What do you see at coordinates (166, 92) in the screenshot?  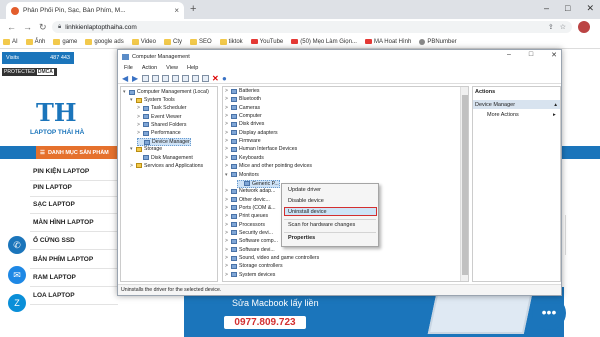 I see `tree-item: ▾ Computer Management (Local)` at bounding box center [166, 92].